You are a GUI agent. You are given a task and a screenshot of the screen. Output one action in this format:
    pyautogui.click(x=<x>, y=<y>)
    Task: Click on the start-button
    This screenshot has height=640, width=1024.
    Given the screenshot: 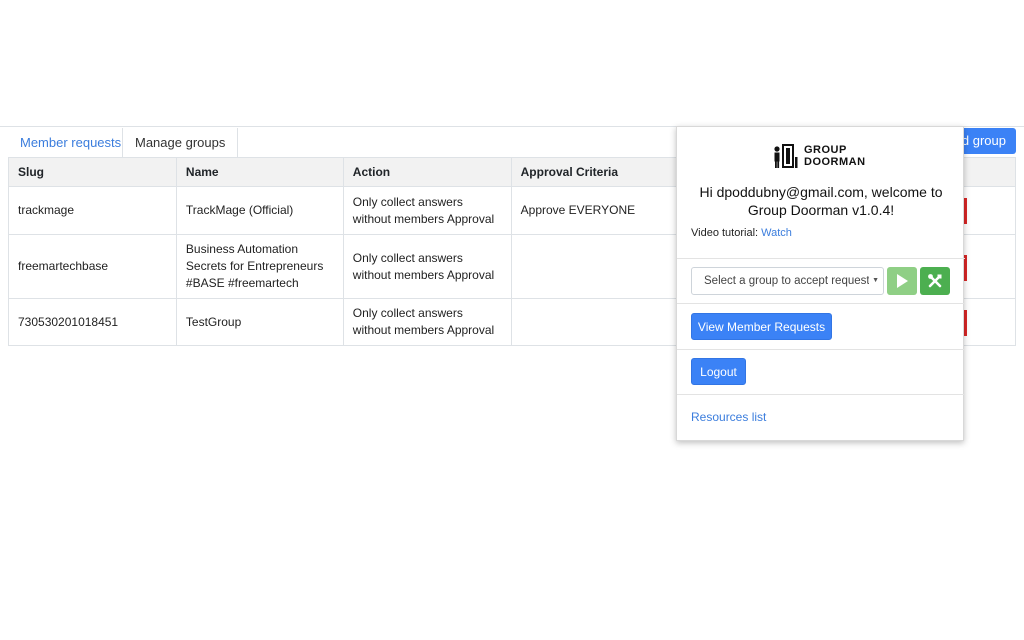 What is the action you would take?
    pyautogui.click(x=902, y=281)
    